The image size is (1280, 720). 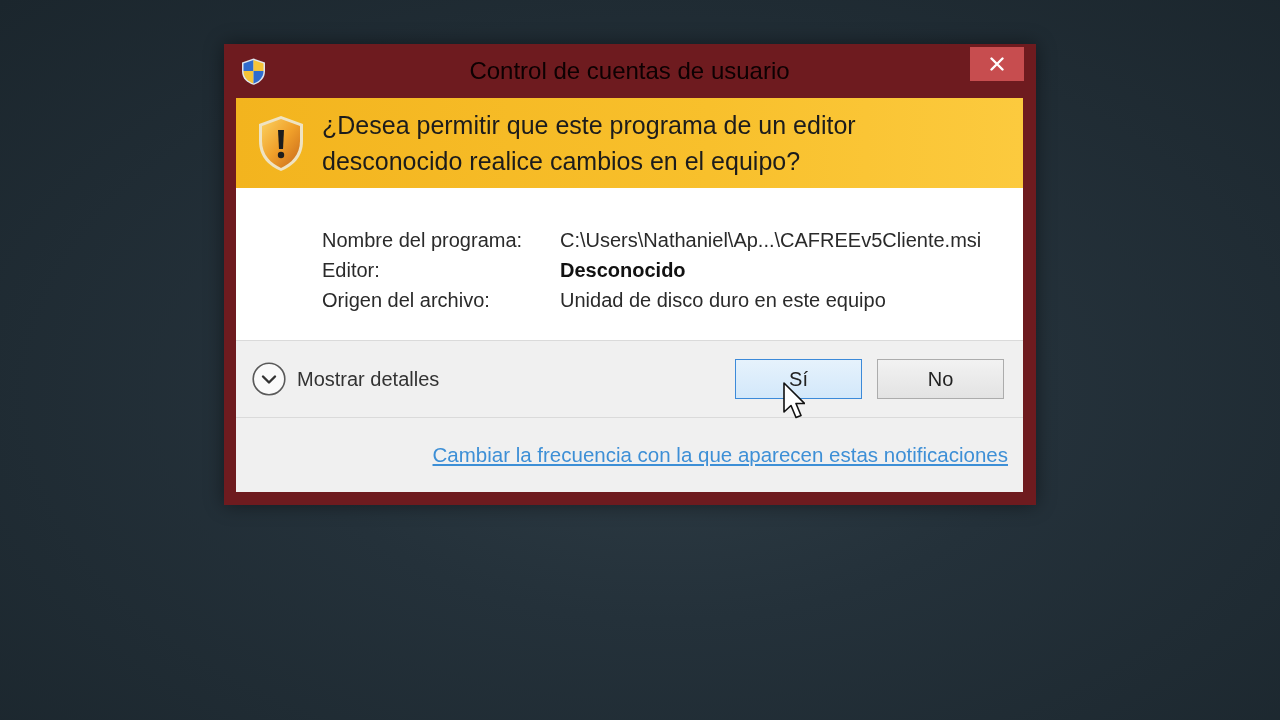 I want to click on close-button, so click(x=997, y=64).